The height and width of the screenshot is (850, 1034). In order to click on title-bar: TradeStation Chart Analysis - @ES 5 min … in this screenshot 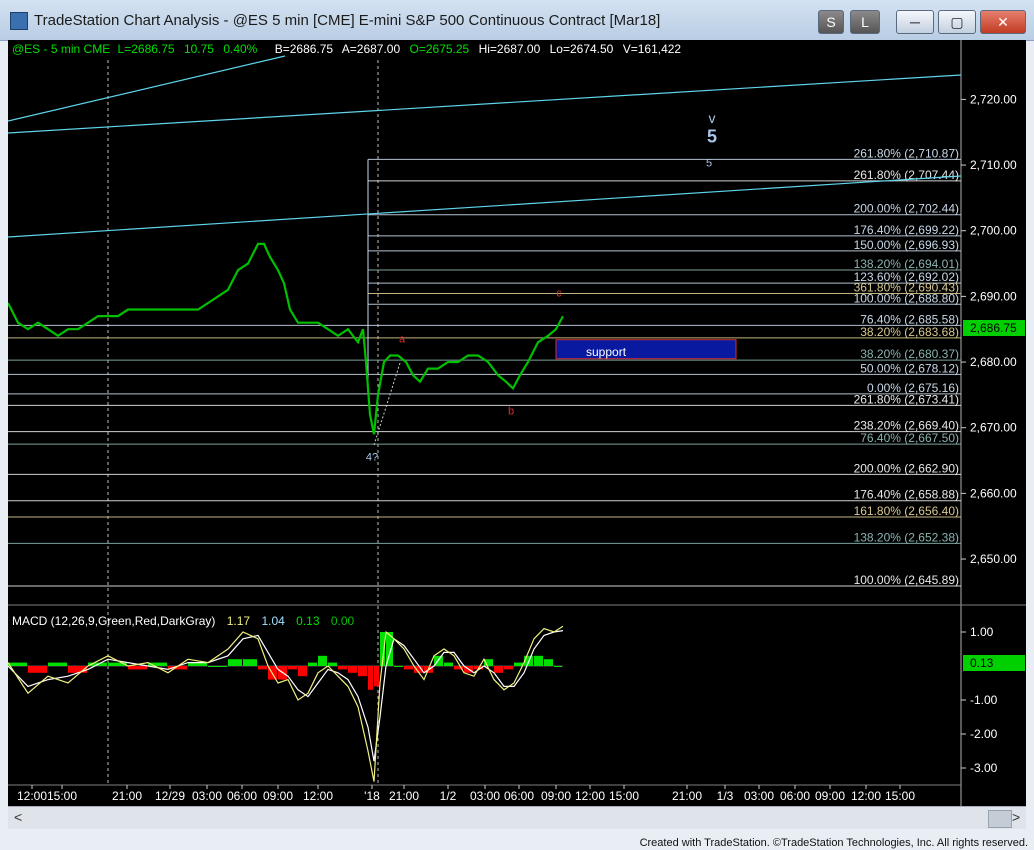, I will do `click(517, 20)`.